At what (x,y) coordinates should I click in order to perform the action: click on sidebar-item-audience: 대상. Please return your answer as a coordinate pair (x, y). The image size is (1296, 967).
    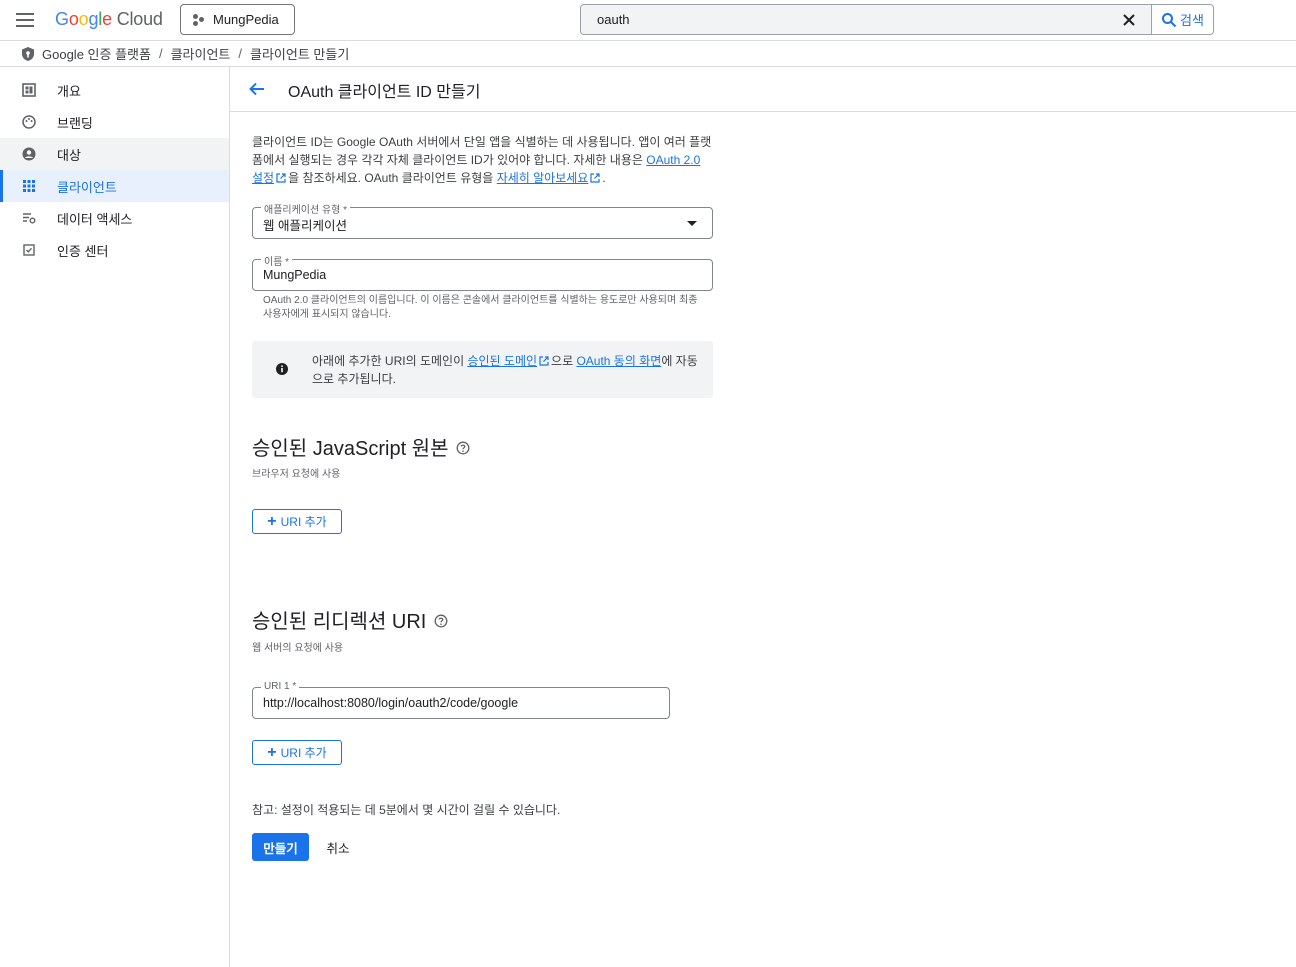
    Looking at the image, I should click on (114, 154).